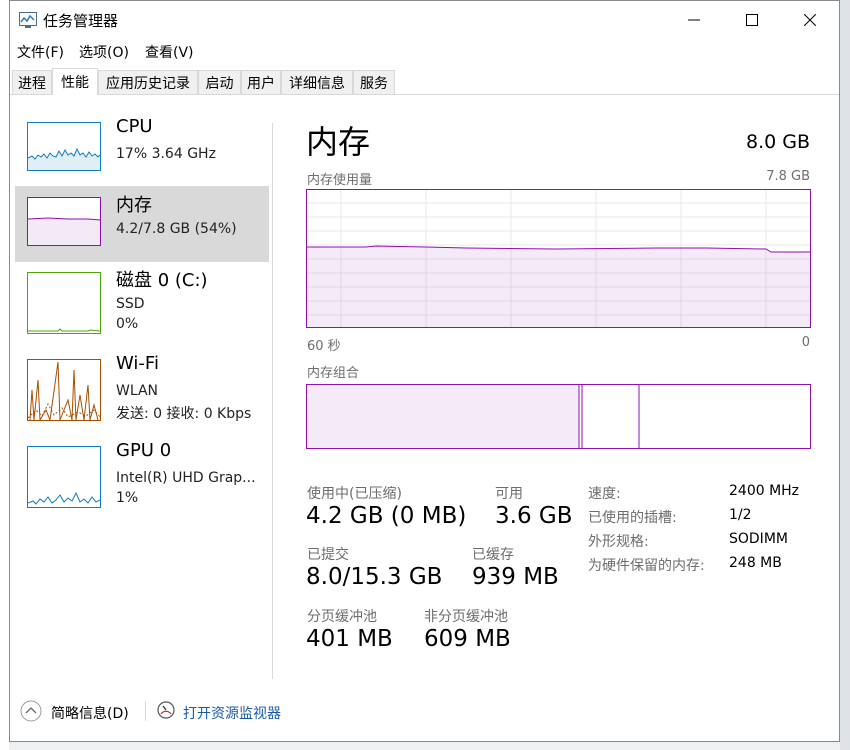 Image resolution: width=850 pixels, height=750 pixels. Describe the element at coordinates (166, 710) in the screenshot. I see `resource-monitor-icon` at that location.